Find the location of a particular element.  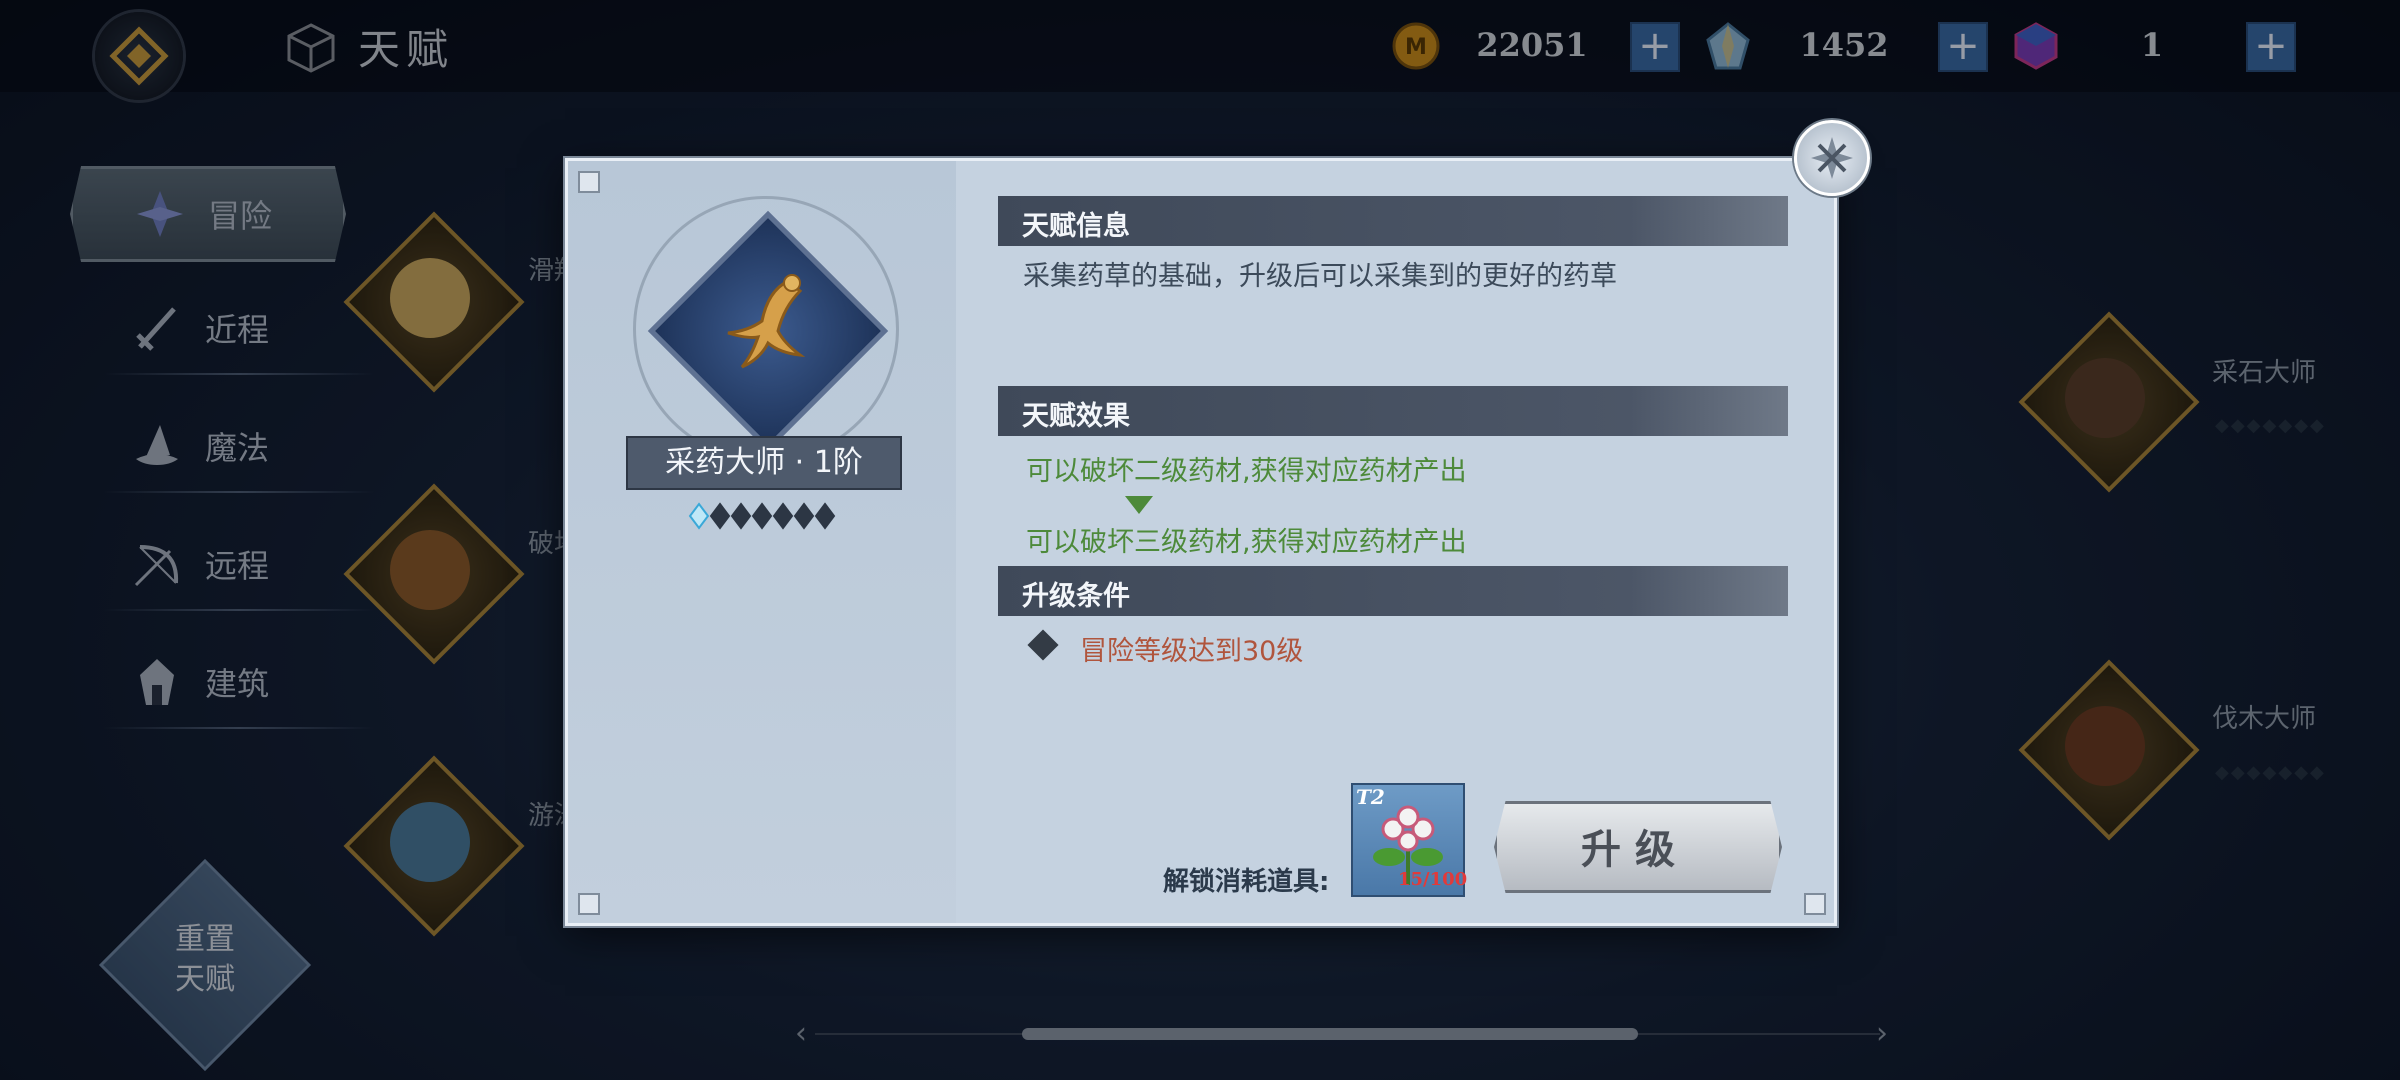

arrow-down-icon is located at coordinates (1139, 505).